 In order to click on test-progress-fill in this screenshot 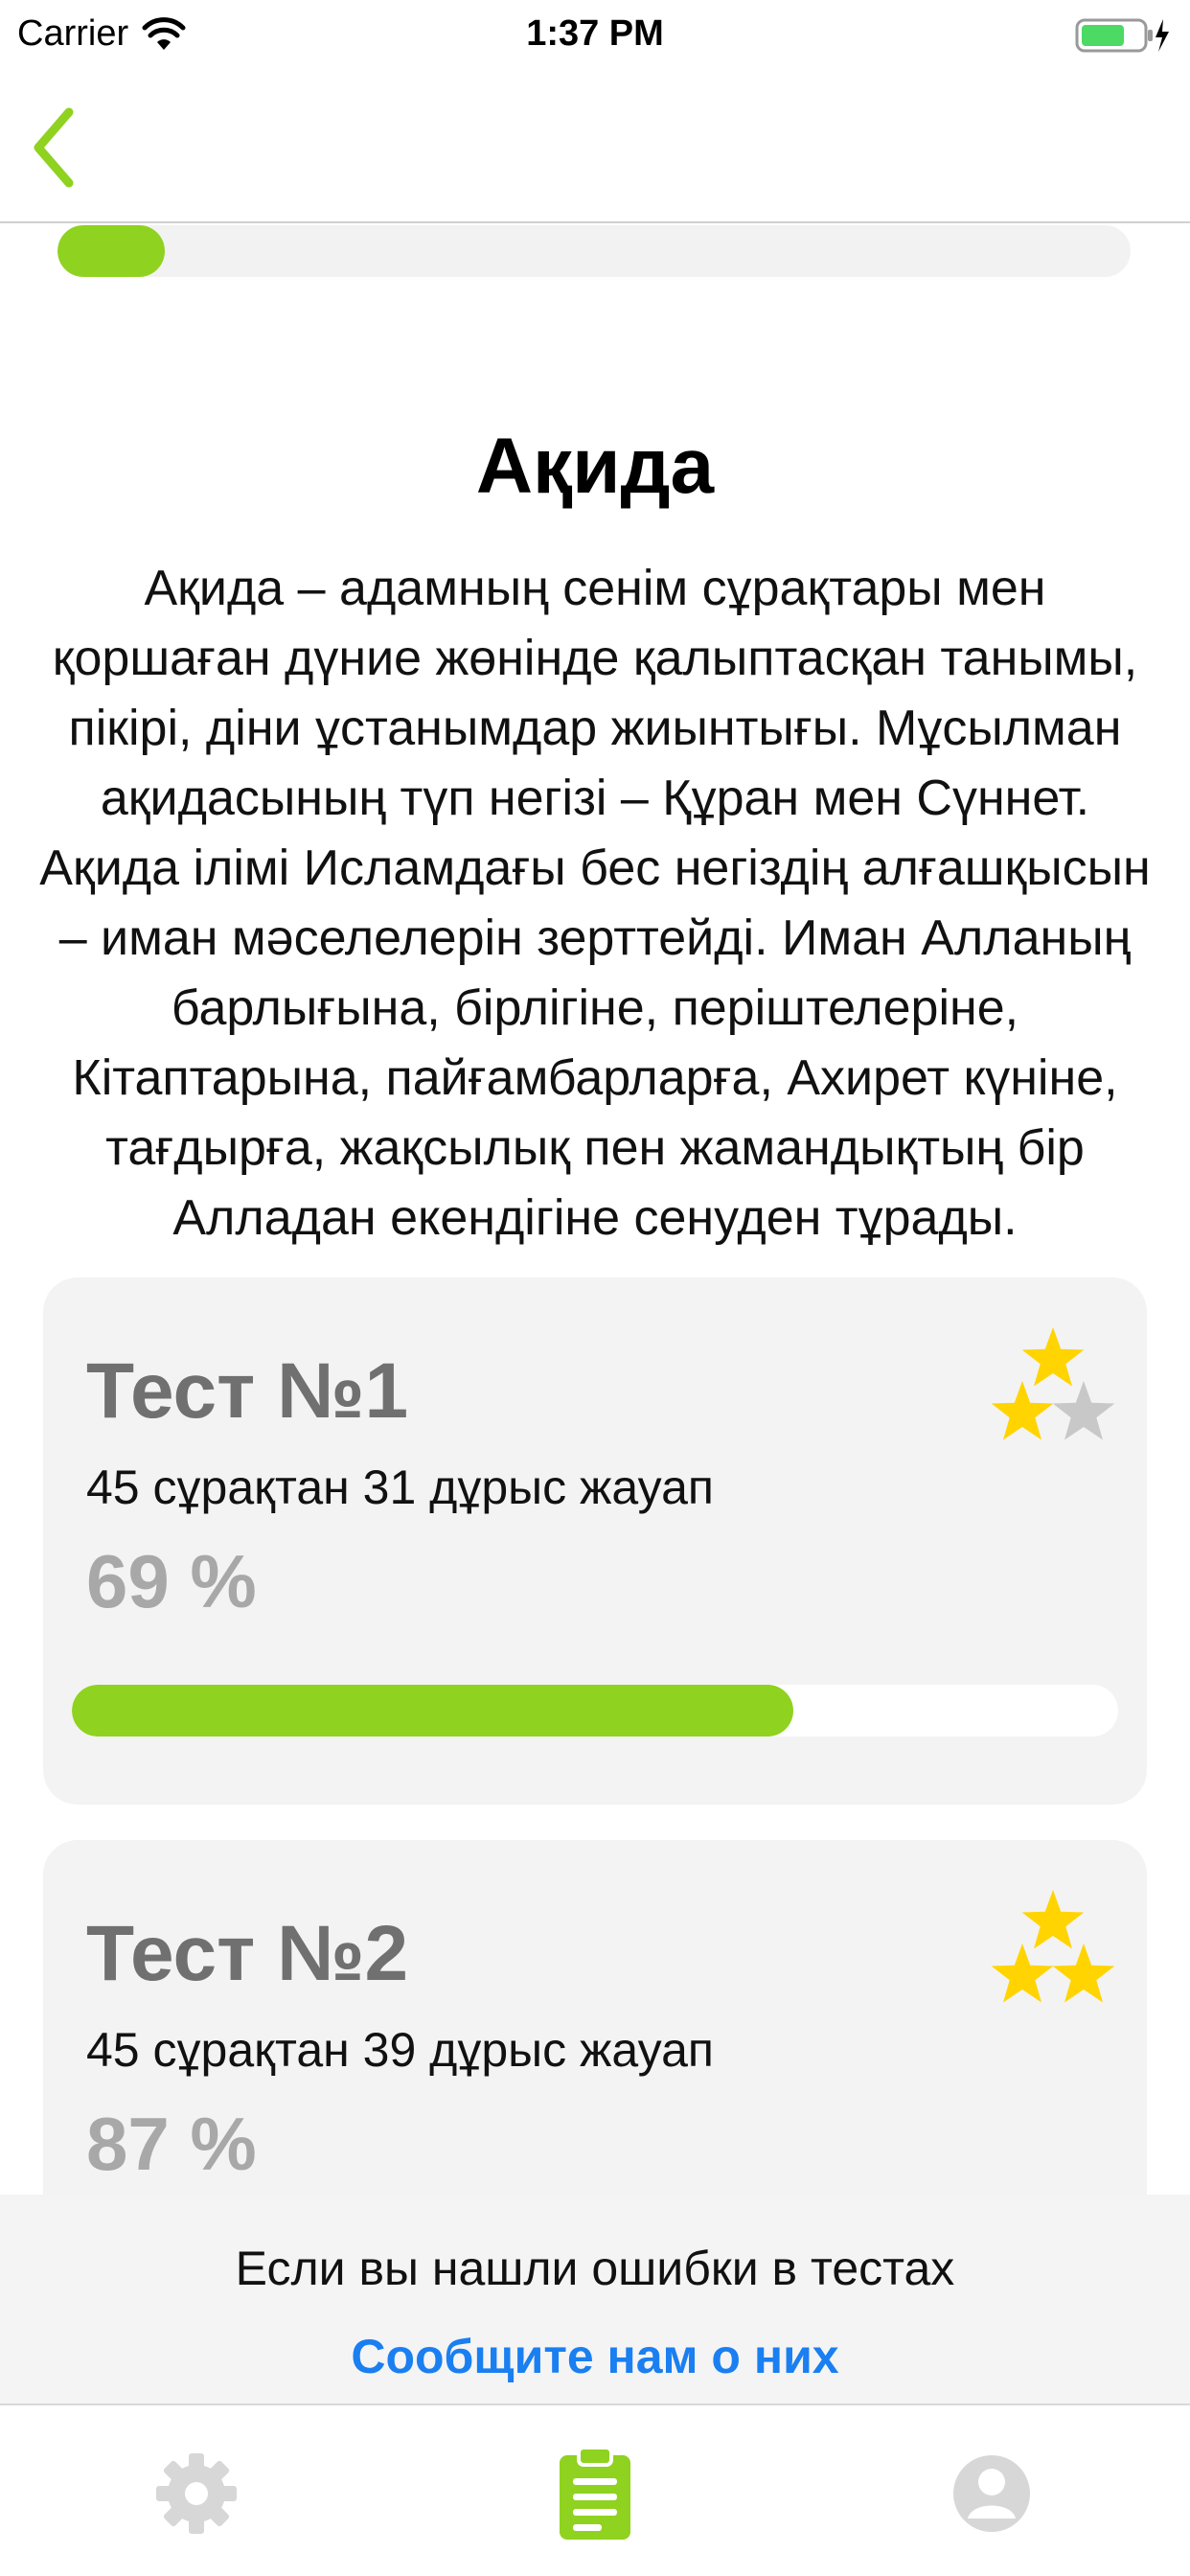, I will do `click(433, 1710)`.